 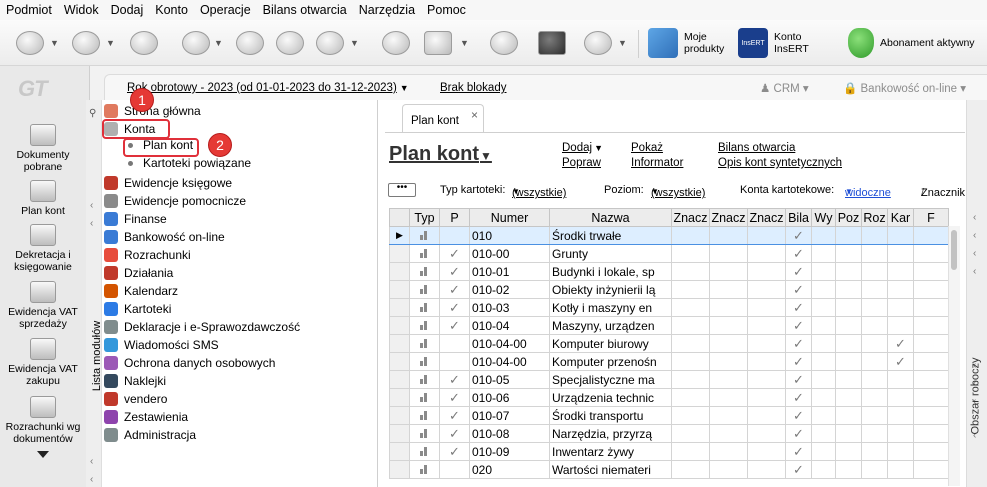 What do you see at coordinates (686, 43) in the screenshot?
I see `moje-produkty-button: Moje produkty` at bounding box center [686, 43].